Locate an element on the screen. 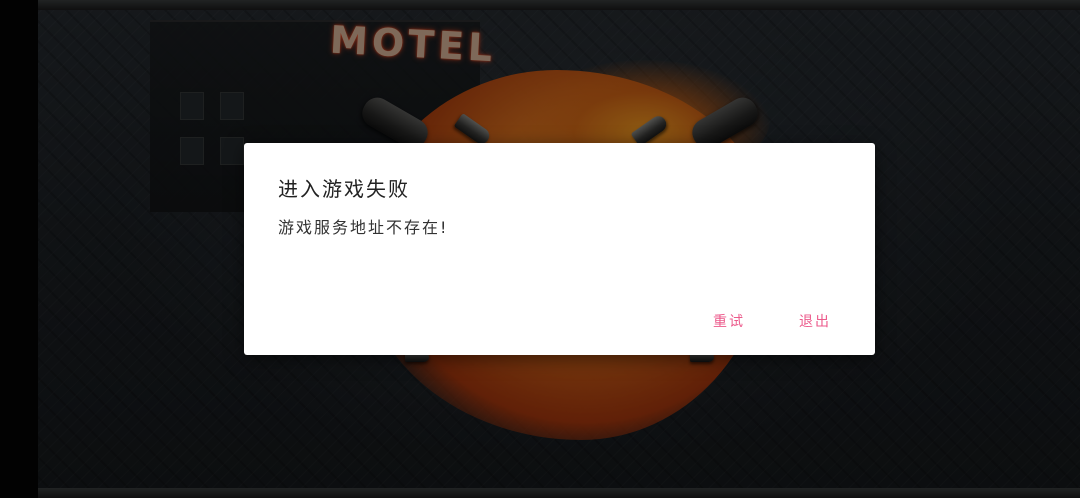  retry-button: 重试 is located at coordinates (729, 321).